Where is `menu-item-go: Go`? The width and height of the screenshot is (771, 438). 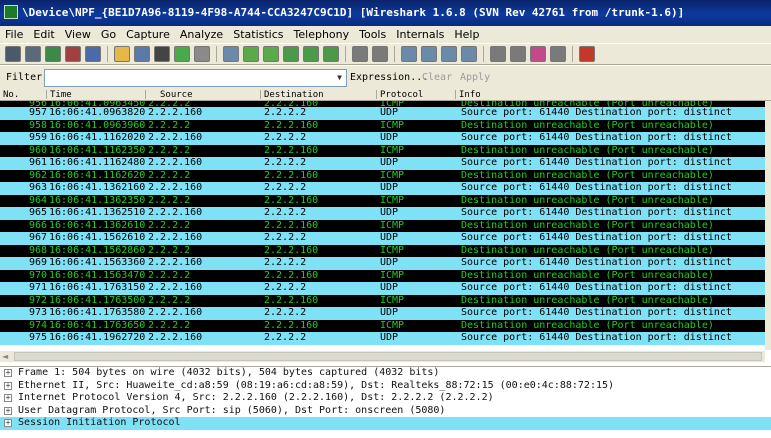
menu-item-go: Go is located at coordinates (108, 34).